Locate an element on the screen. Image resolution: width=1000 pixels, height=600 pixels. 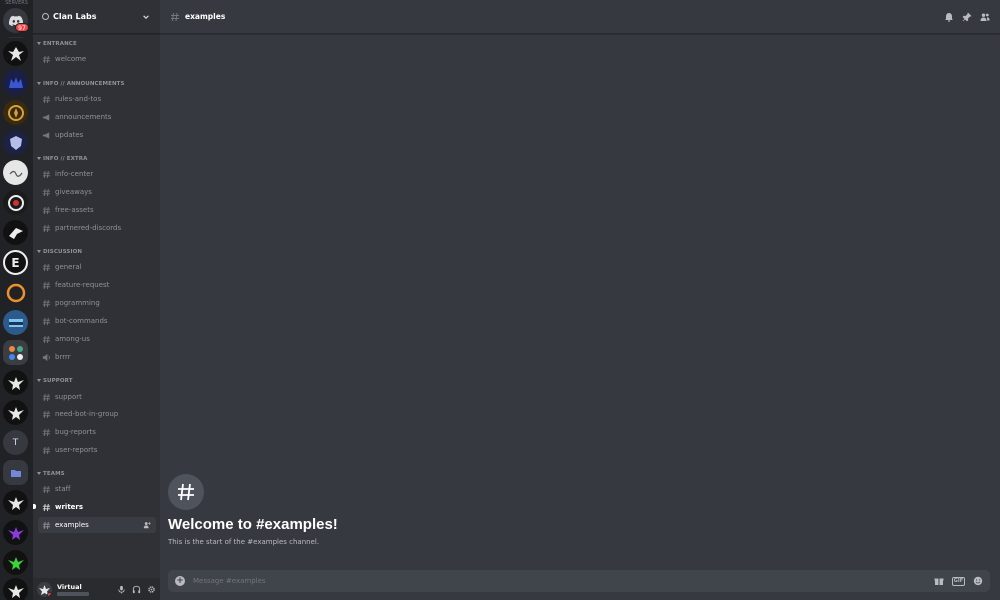
category-info-announcements: INFO // ANNOUNCEMENTS is located at coordinates (81, 83).